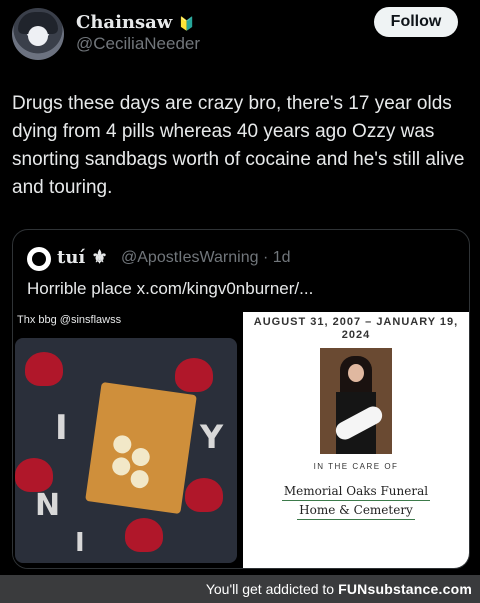  I want to click on care-label: IN THE CARE OF, so click(356, 466).